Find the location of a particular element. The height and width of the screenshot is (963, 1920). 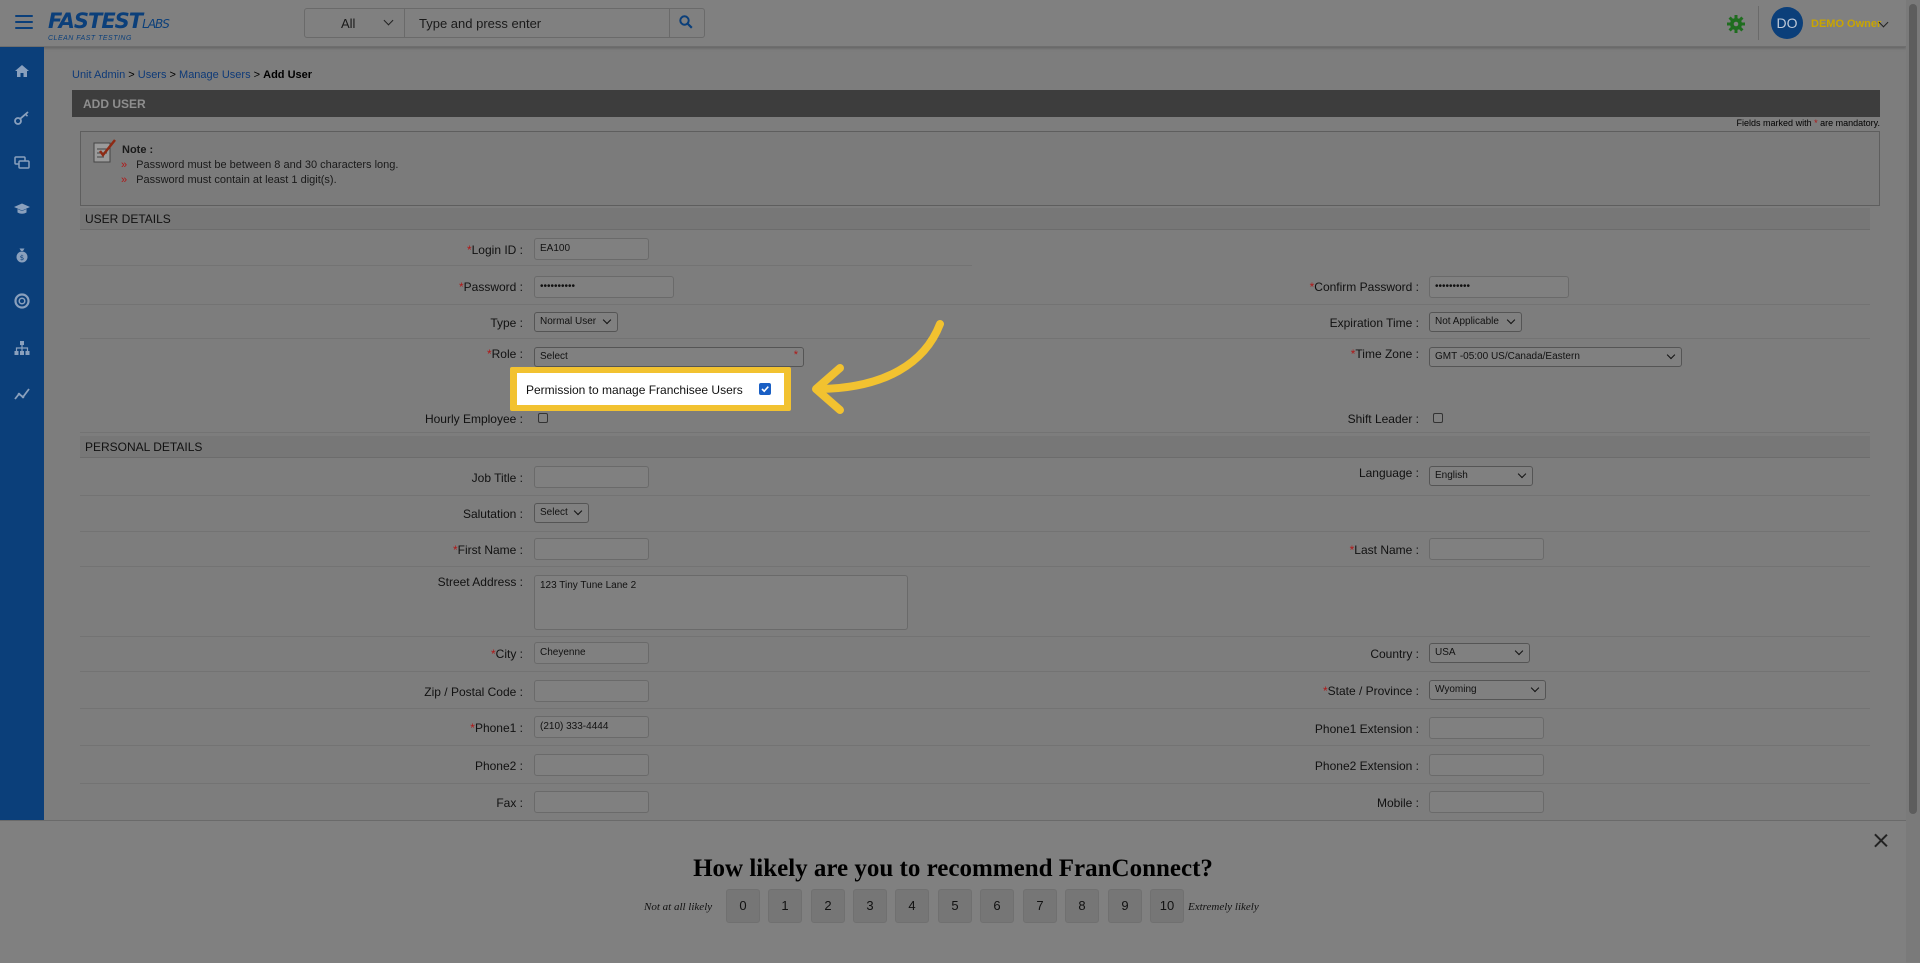

salutation-select: Select is located at coordinates (561, 513).